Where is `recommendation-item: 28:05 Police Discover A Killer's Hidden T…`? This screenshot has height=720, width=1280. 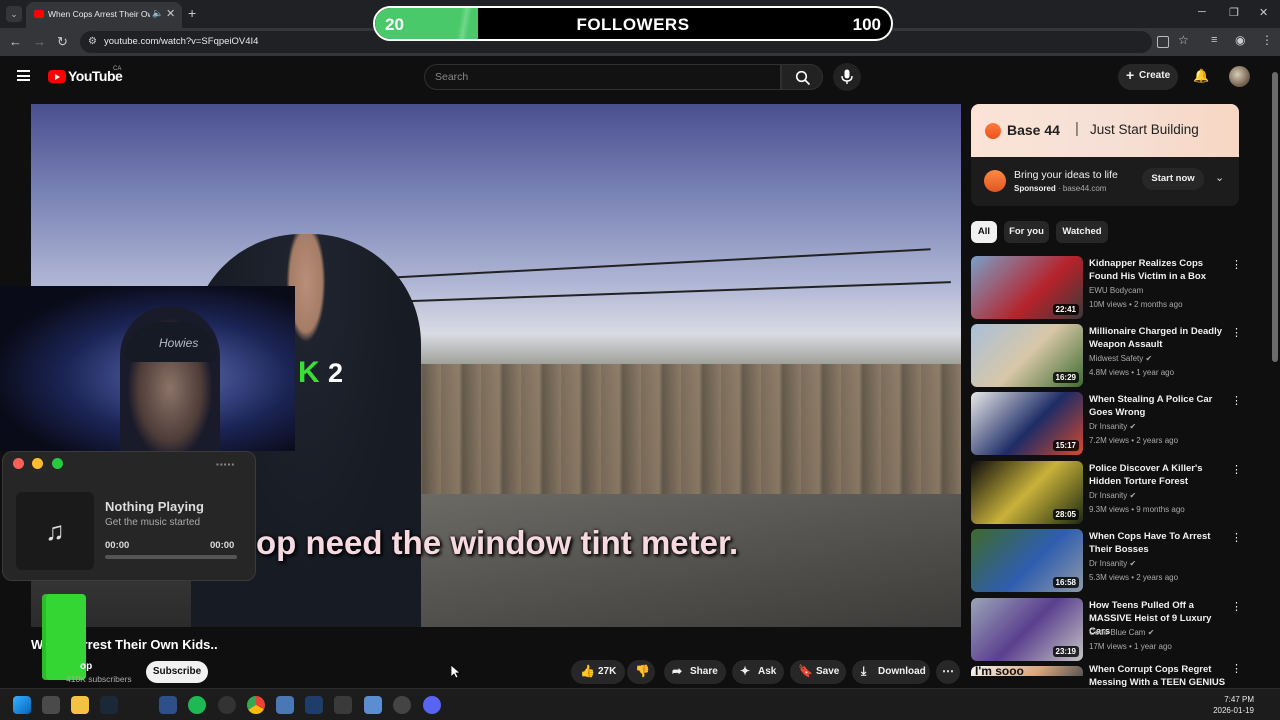
recommendation-item: 28:05 Police Discover A Killer's Hidden T… is located at coordinates (1106, 493).